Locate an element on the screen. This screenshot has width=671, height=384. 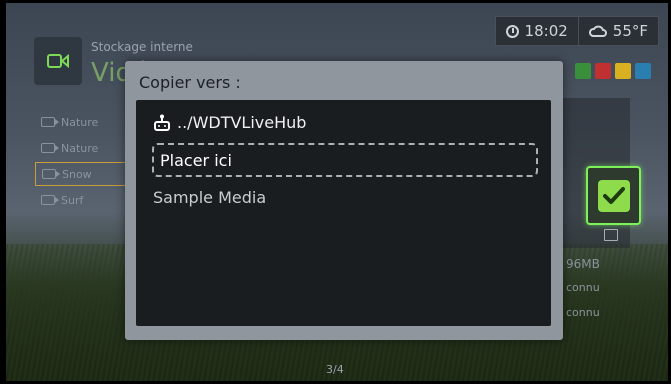
red-button is located at coordinates (603, 71).